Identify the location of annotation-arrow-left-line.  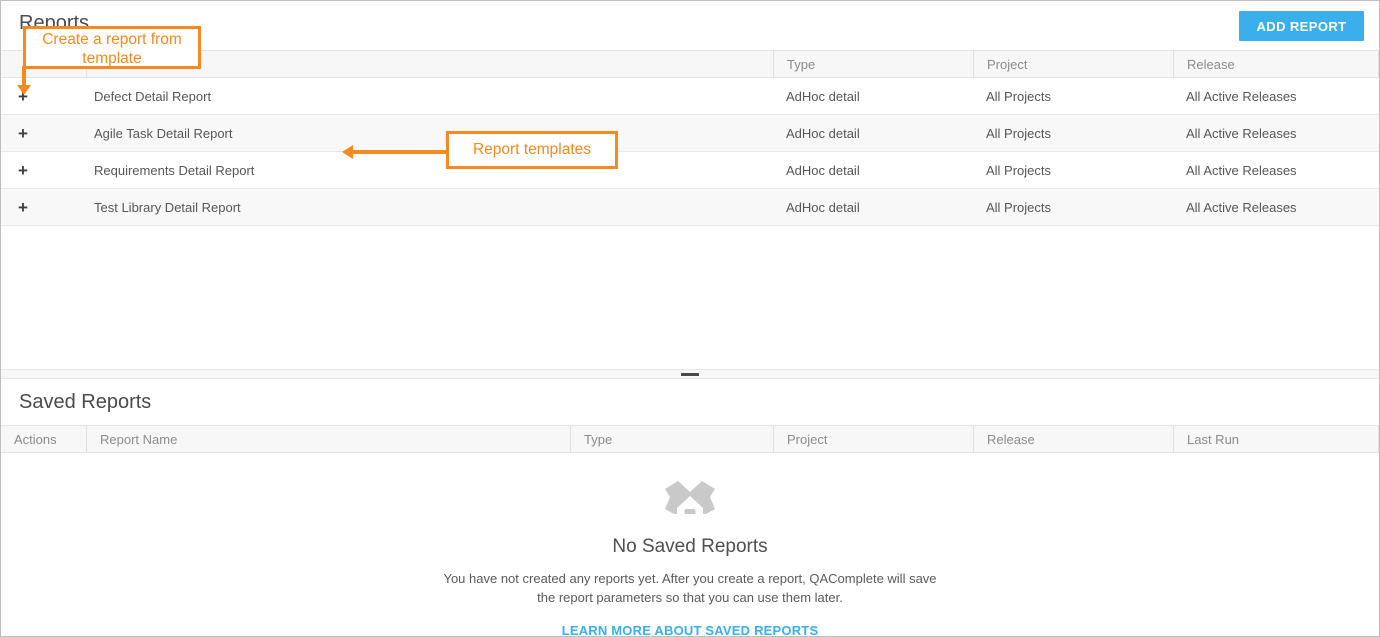
(400, 152).